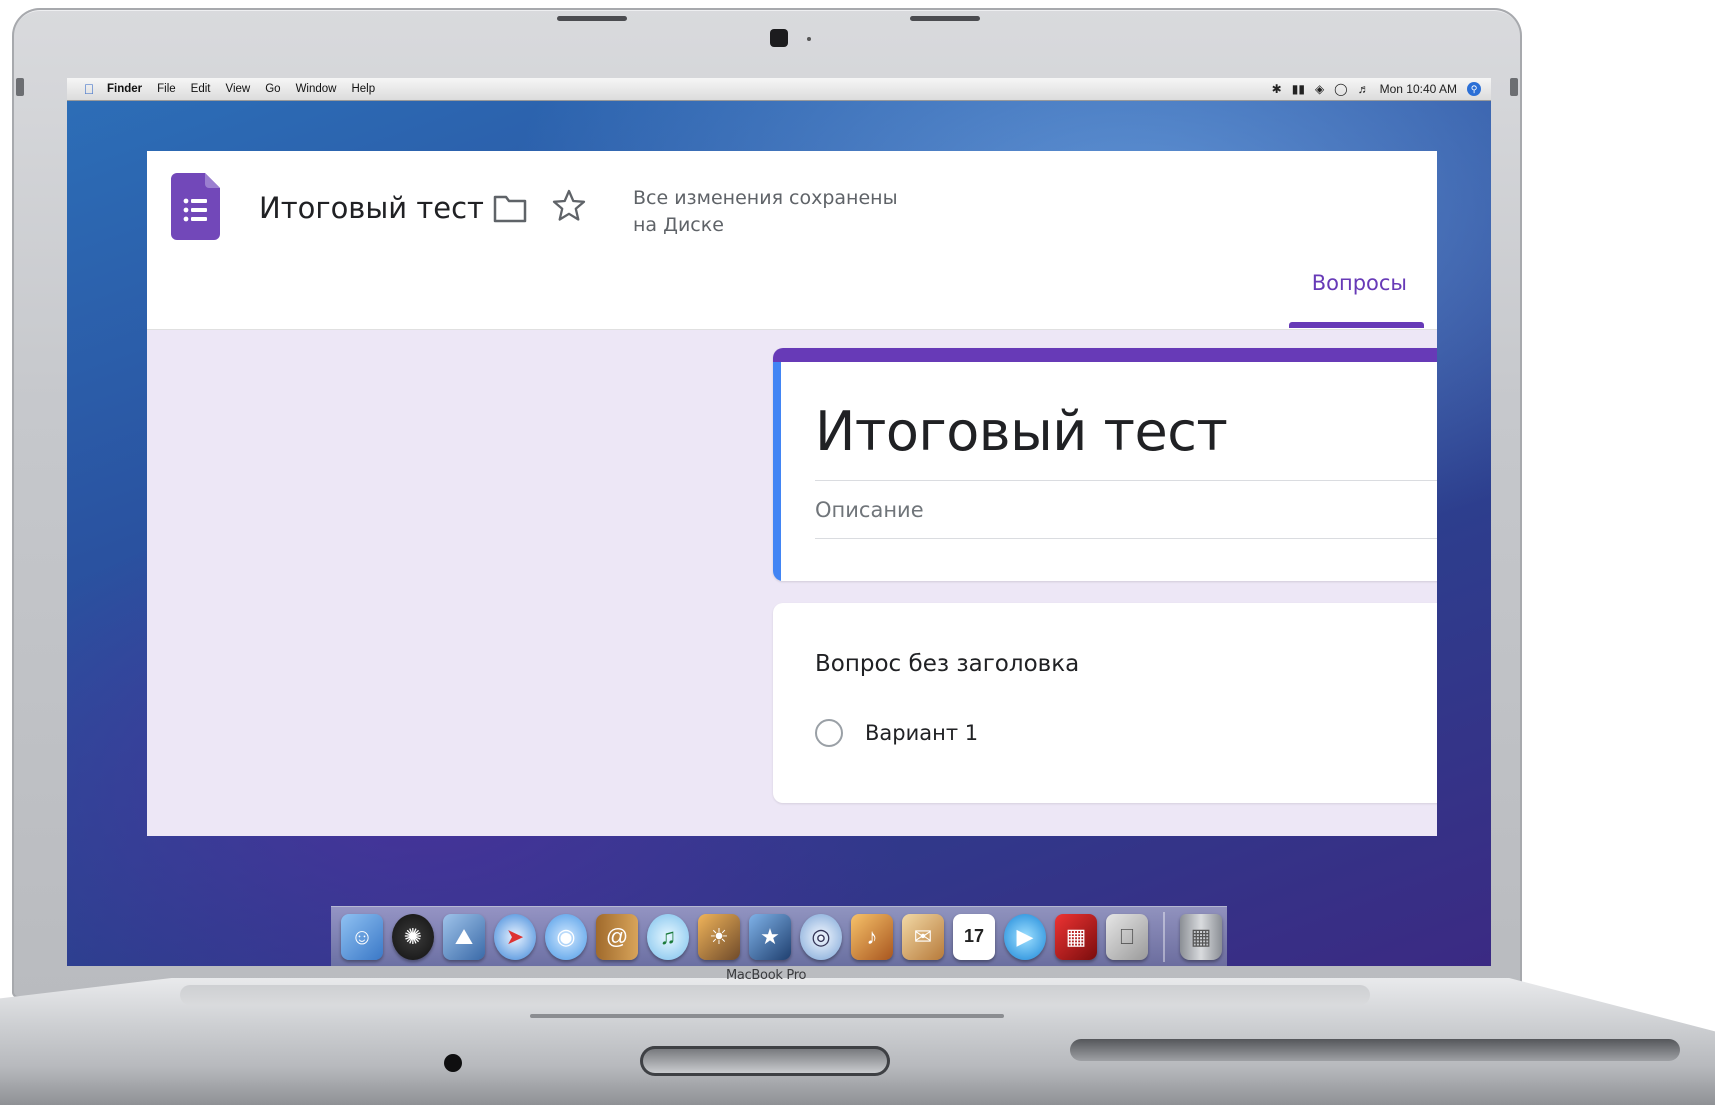  What do you see at coordinates (238, 89) in the screenshot?
I see `menu-view: View` at bounding box center [238, 89].